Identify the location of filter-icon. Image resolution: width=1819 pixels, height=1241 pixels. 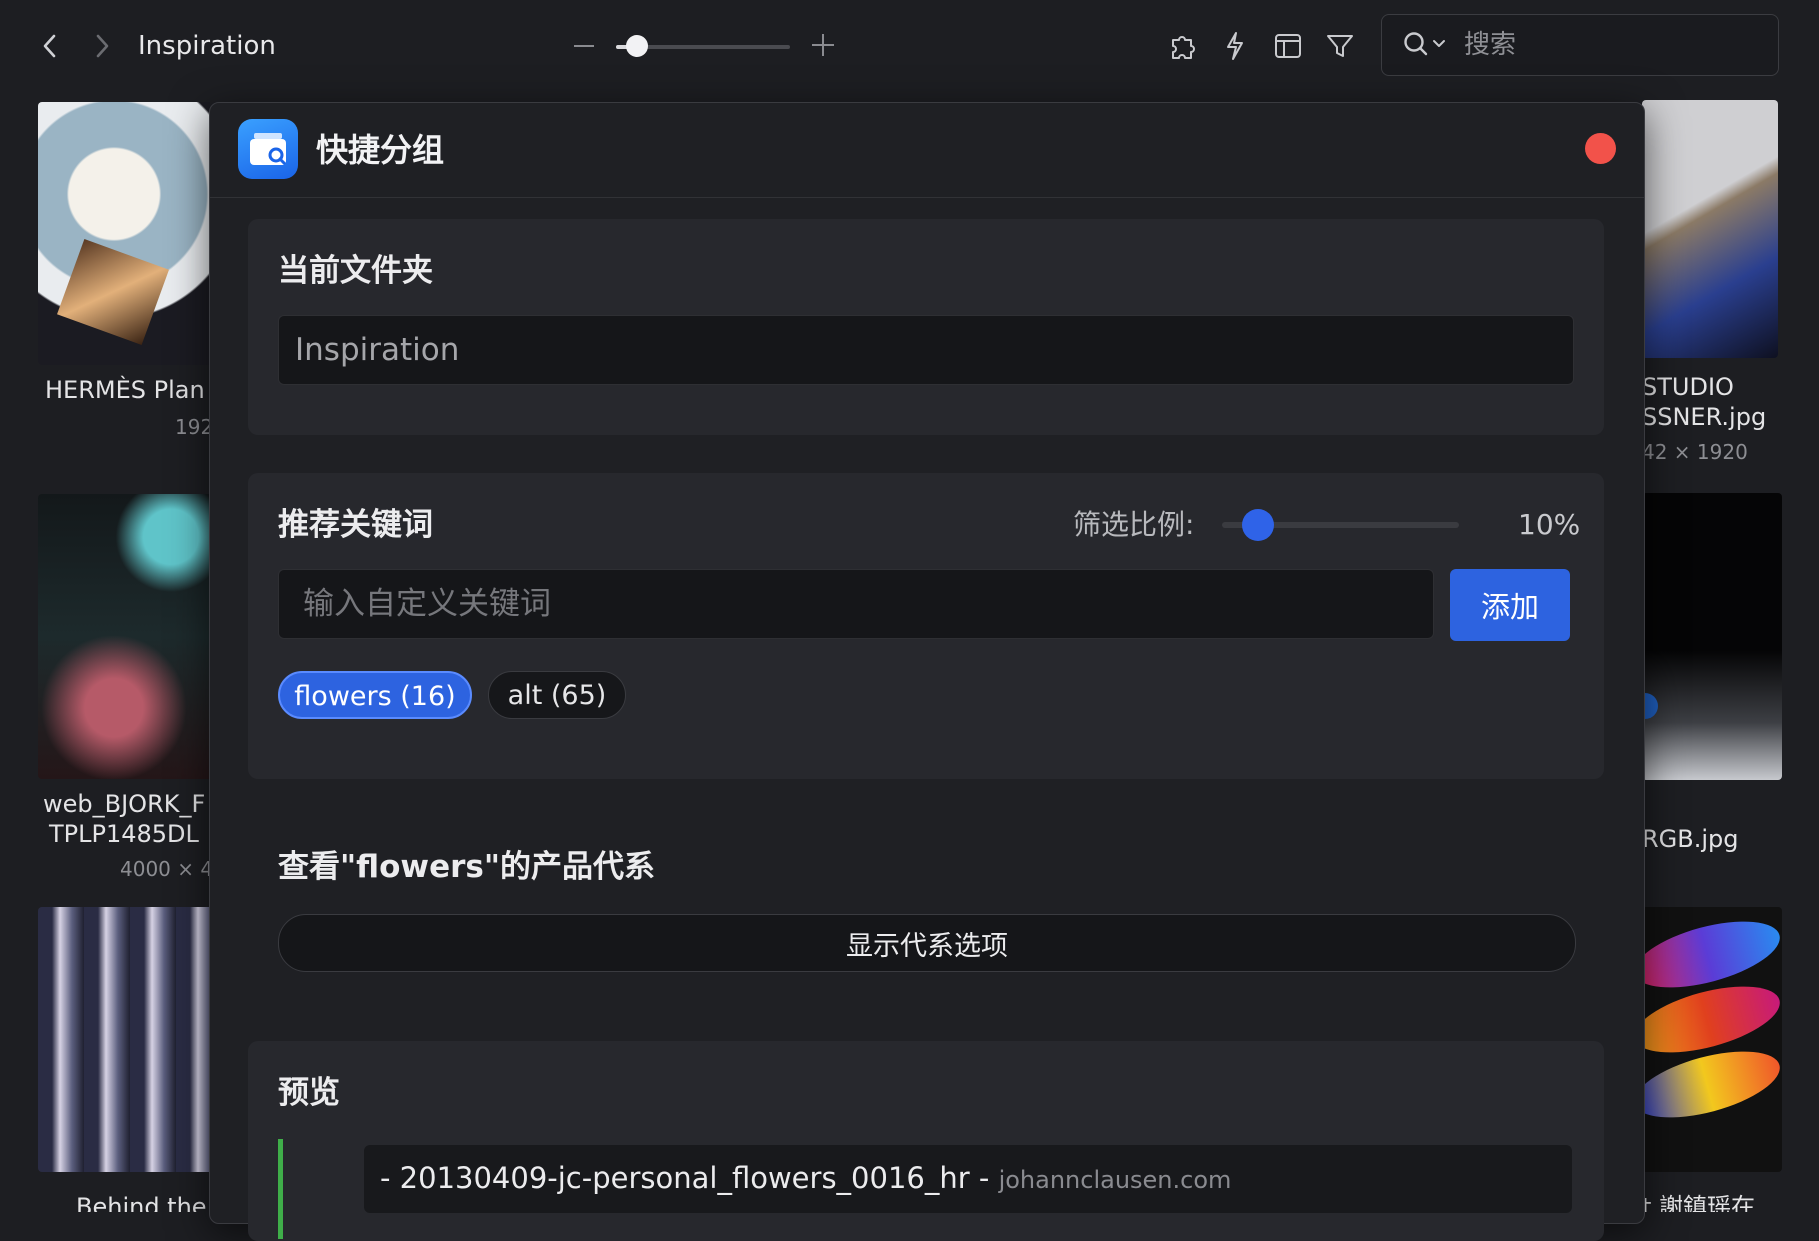
(1340, 46).